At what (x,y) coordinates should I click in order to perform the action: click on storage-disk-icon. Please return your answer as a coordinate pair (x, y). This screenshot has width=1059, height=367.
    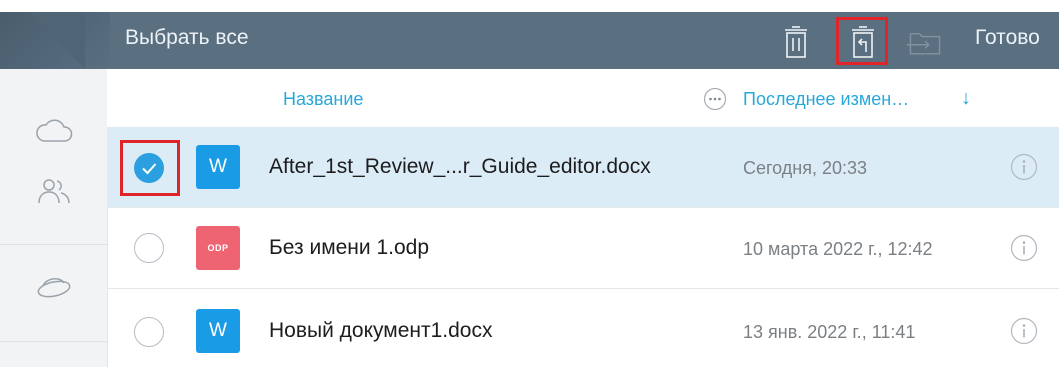
    Looking at the image, I should click on (54, 288).